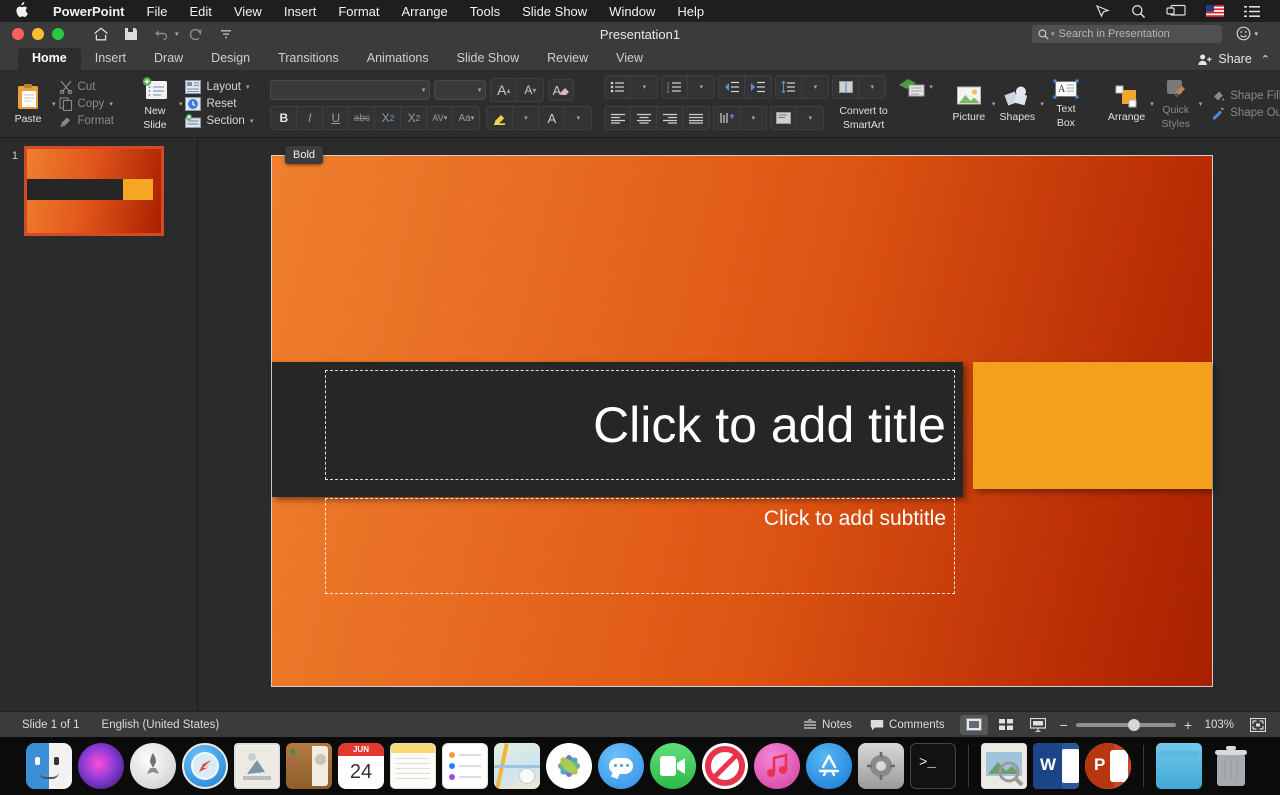 The image size is (1280, 795). I want to click on dock-item-do-not-disturb, so click(725, 766).